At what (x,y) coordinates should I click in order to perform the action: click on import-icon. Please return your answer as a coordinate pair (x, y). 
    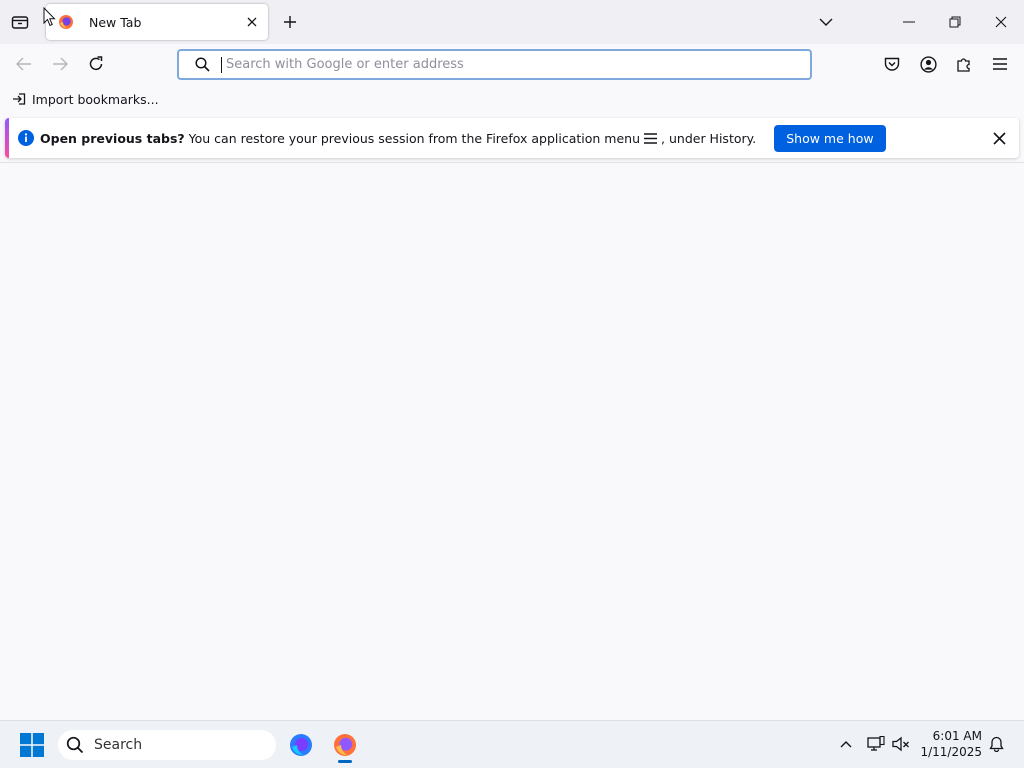
    Looking at the image, I should click on (19, 99).